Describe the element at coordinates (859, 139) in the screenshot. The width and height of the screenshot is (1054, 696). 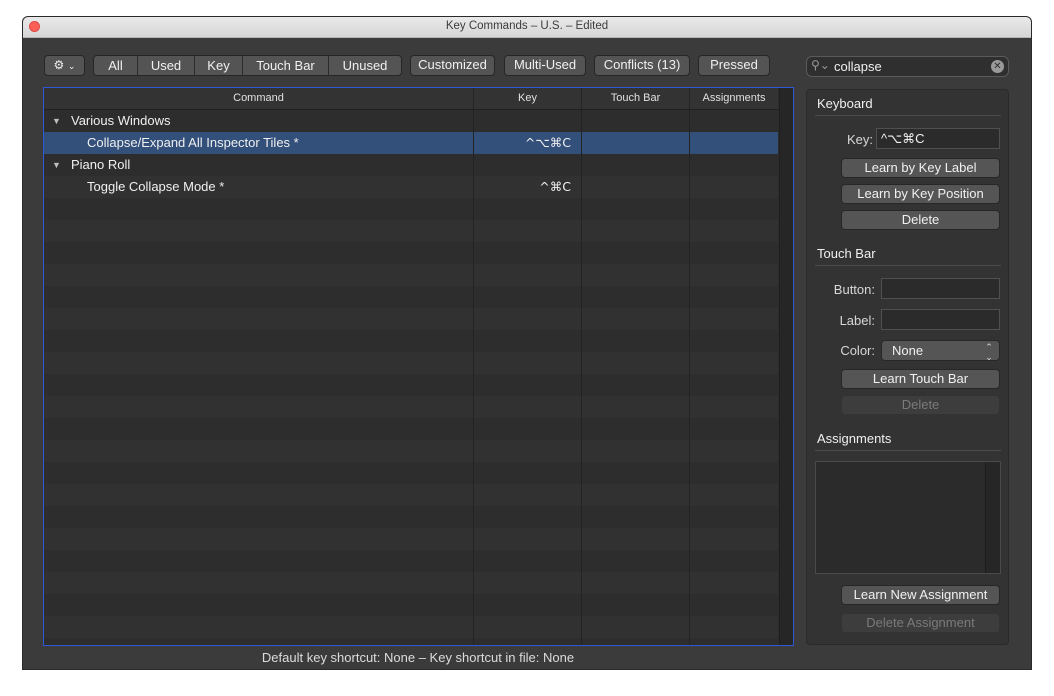
I see `key-label: Key:` at that location.